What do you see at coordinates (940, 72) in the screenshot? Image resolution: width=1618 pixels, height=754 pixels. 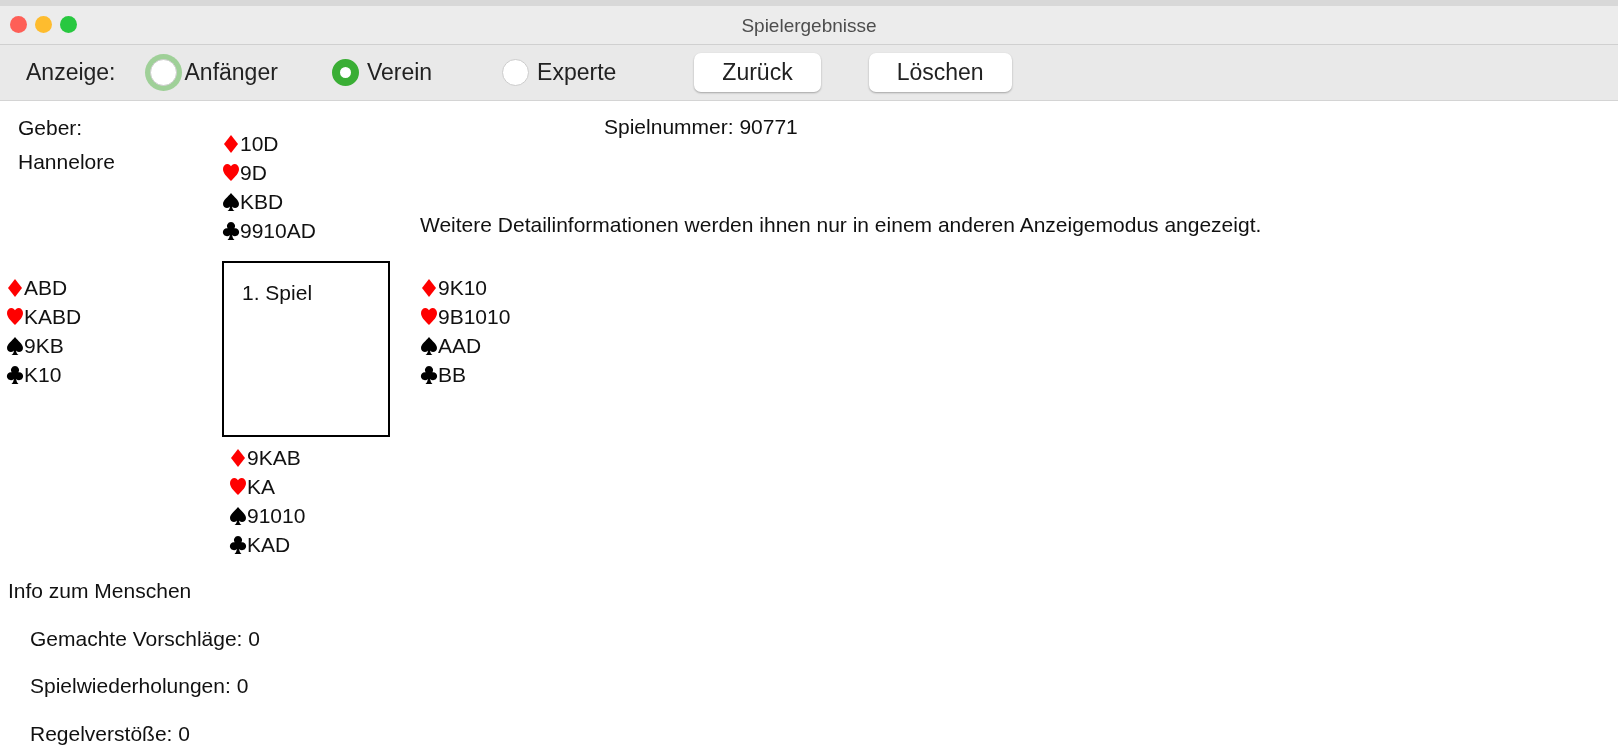 I see `toolbar-button: Löschen` at bounding box center [940, 72].